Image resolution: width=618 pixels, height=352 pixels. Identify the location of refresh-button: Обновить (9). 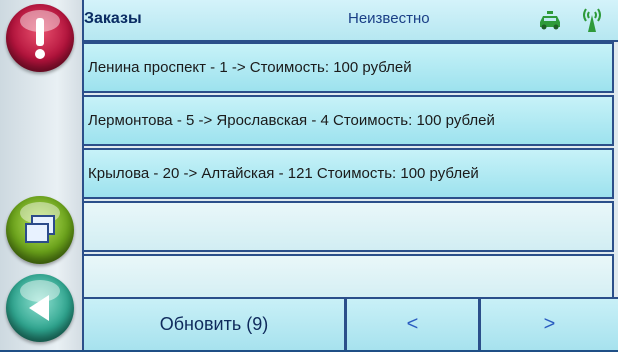
(215, 324).